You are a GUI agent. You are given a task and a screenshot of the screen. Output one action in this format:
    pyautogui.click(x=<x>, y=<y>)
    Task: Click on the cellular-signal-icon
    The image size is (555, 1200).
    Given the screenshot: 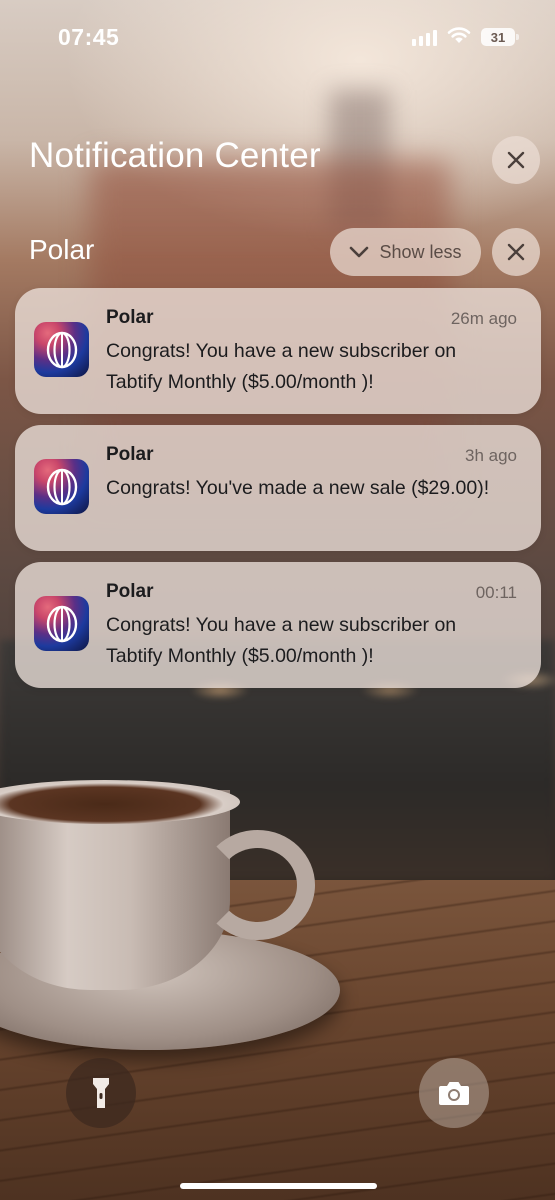 What is the action you would take?
    pyautogui.click(x=424, y=37)
    